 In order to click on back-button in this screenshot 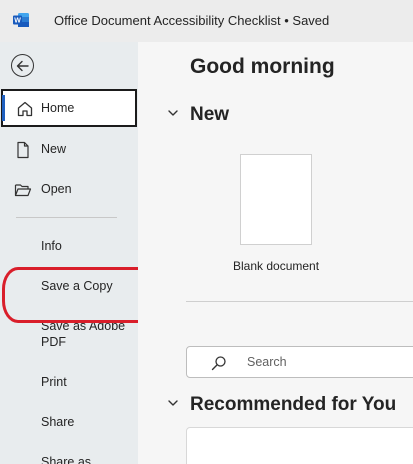, I will do `click(22, 65)`.